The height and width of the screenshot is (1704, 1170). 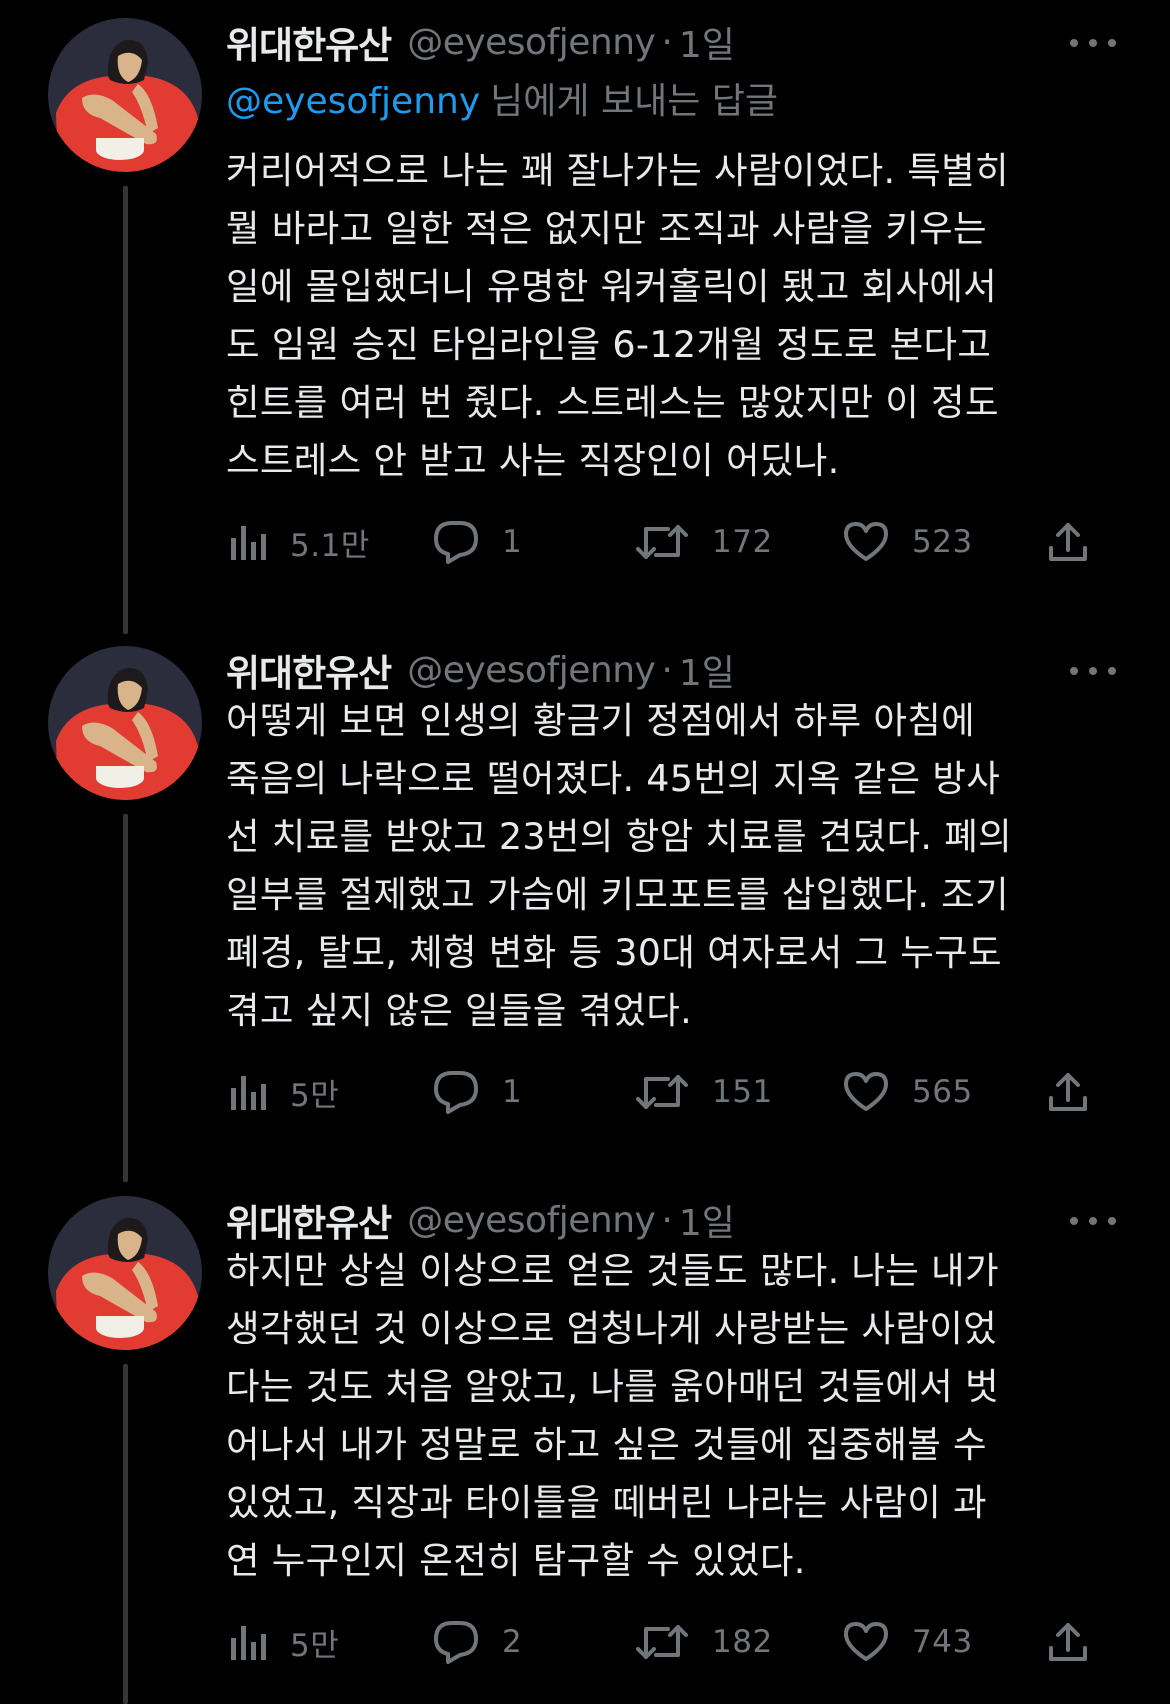 I want to click on like-count: 523, so click(x=942, y=542).